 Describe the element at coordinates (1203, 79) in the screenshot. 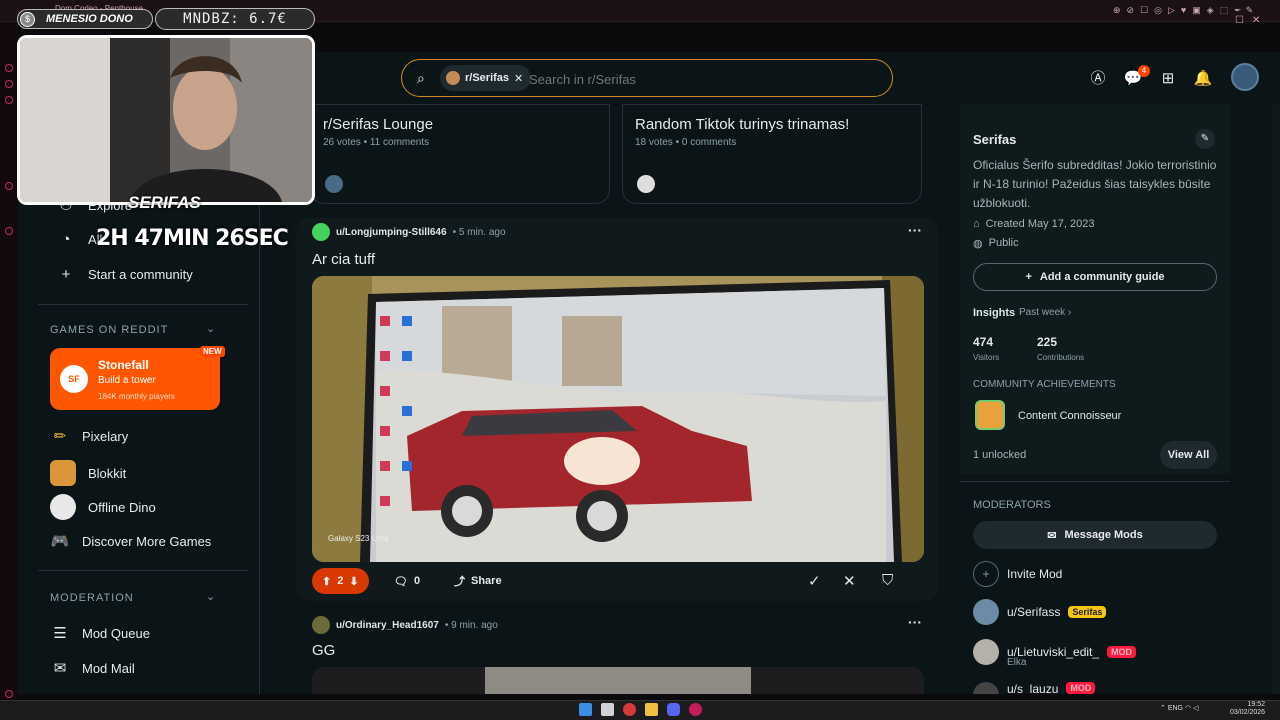

I see `bell-icon: 🔔` at that location.